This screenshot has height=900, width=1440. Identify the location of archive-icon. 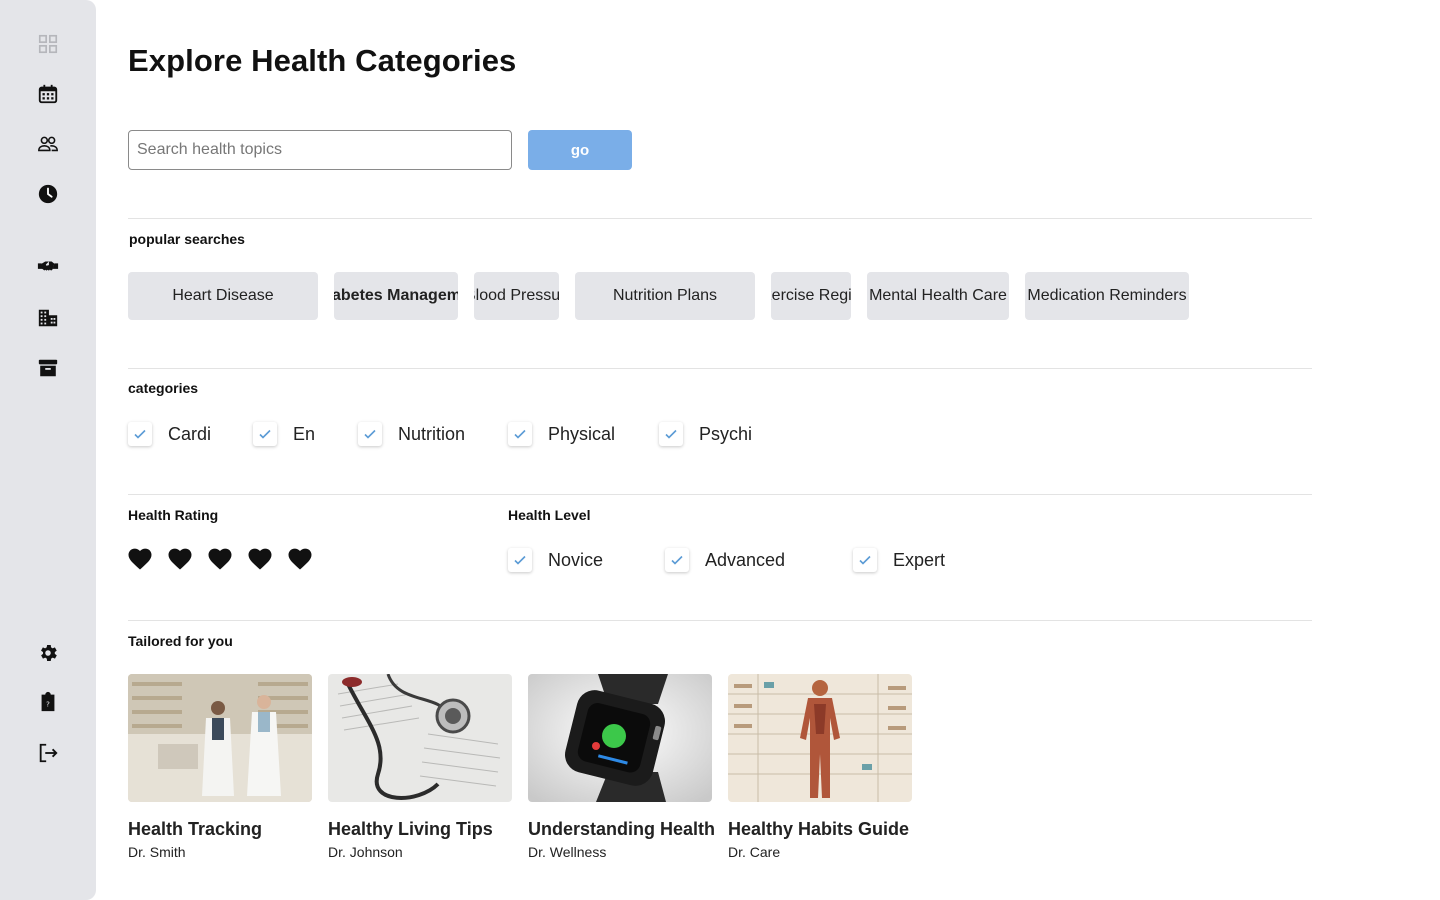
(48, 368).